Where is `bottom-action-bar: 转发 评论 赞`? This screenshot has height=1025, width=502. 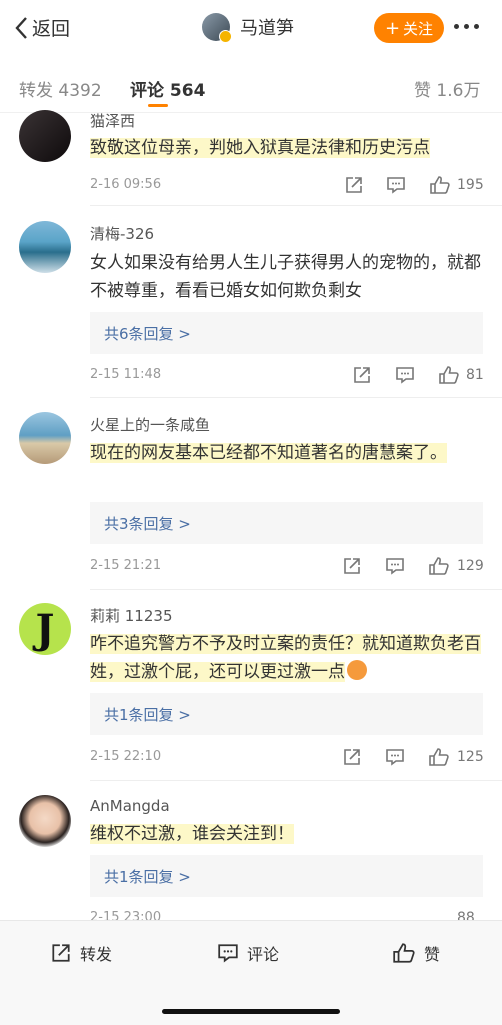
bottom-action-bar: 转发 评论 赞 is located at coordinates (251, 972).